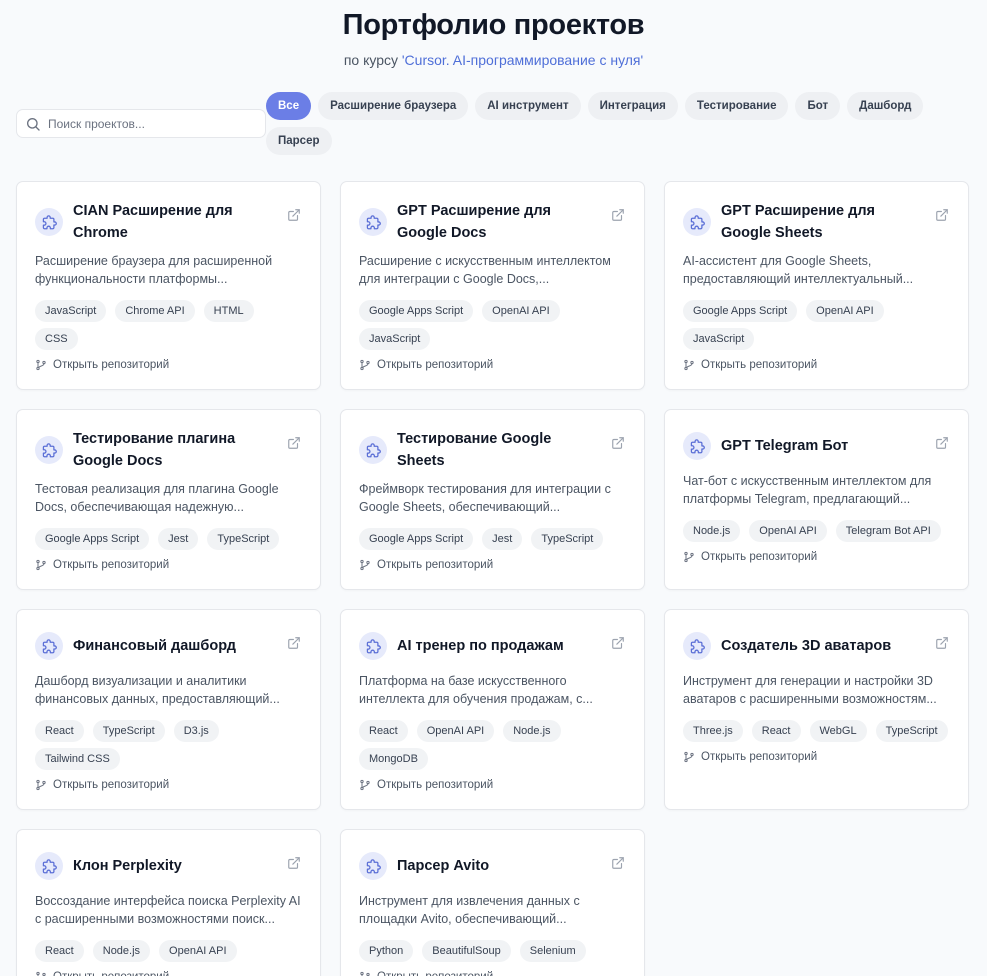  Describe the element at coordinates (816, 222) in the screenshot. I see `card-header: GPT Расширение для Google Sheets` at that location.